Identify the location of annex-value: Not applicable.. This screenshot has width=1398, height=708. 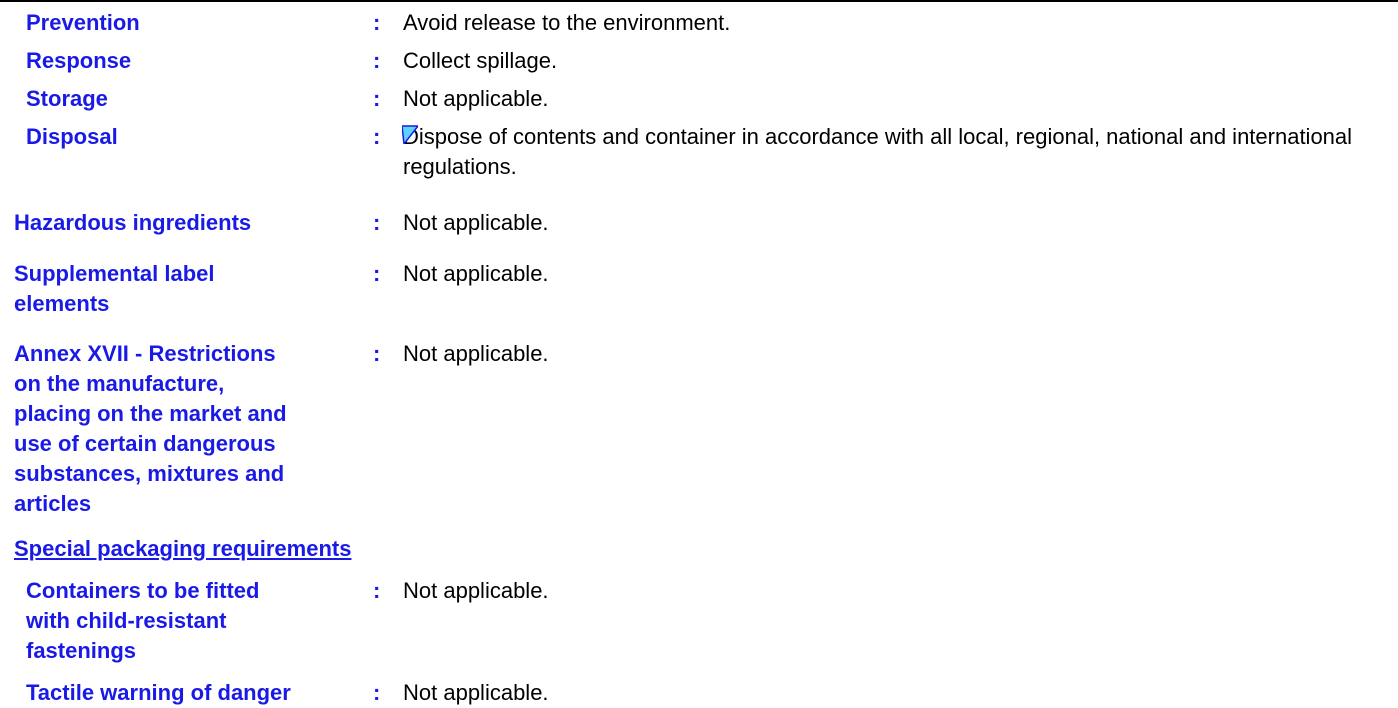
(476, 353).